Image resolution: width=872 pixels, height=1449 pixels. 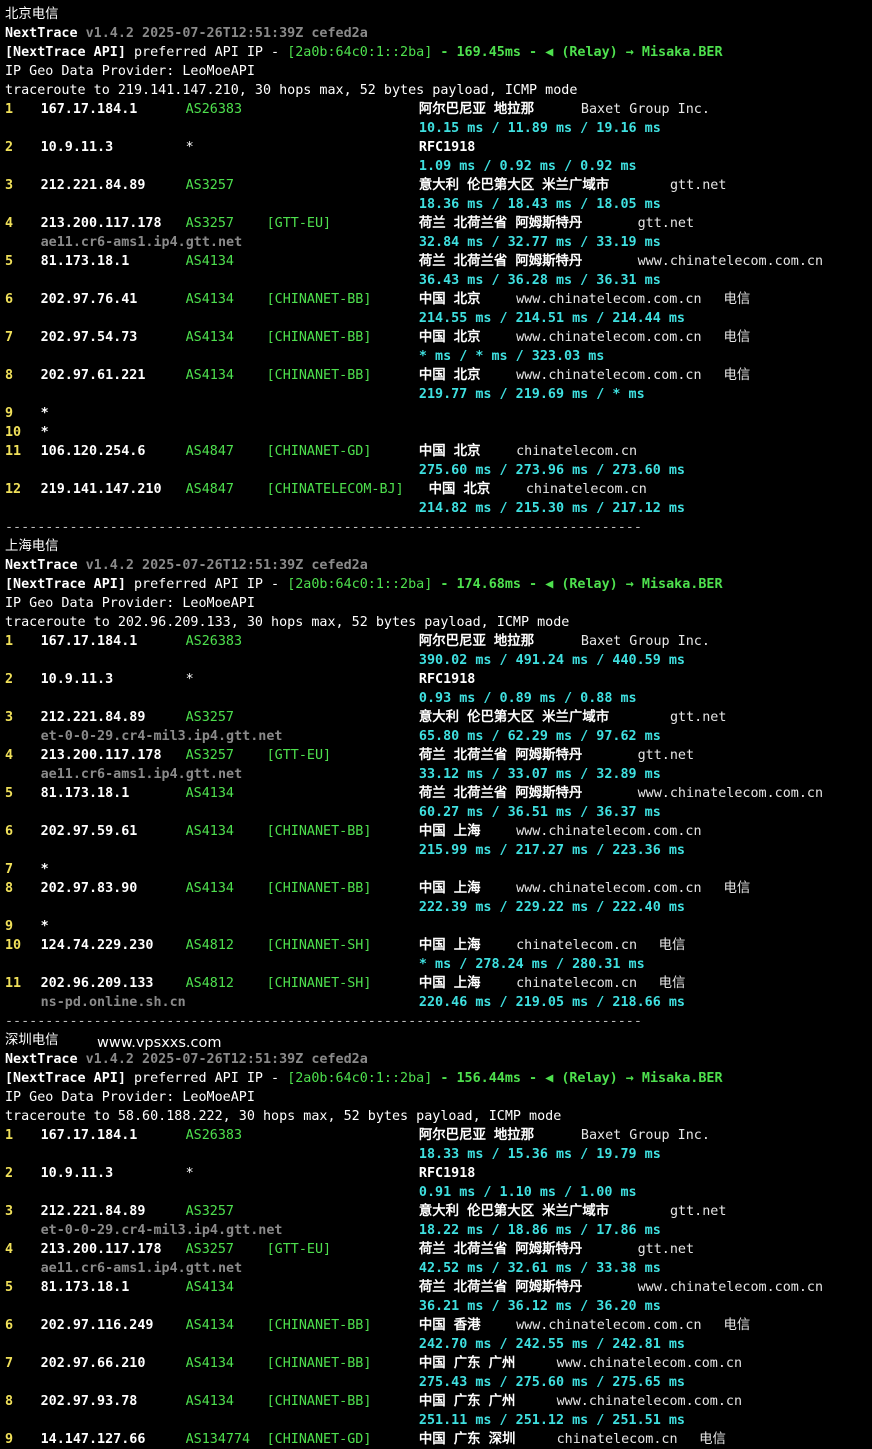 I want to click on hop-number: 6, so click(x=9, y=299).